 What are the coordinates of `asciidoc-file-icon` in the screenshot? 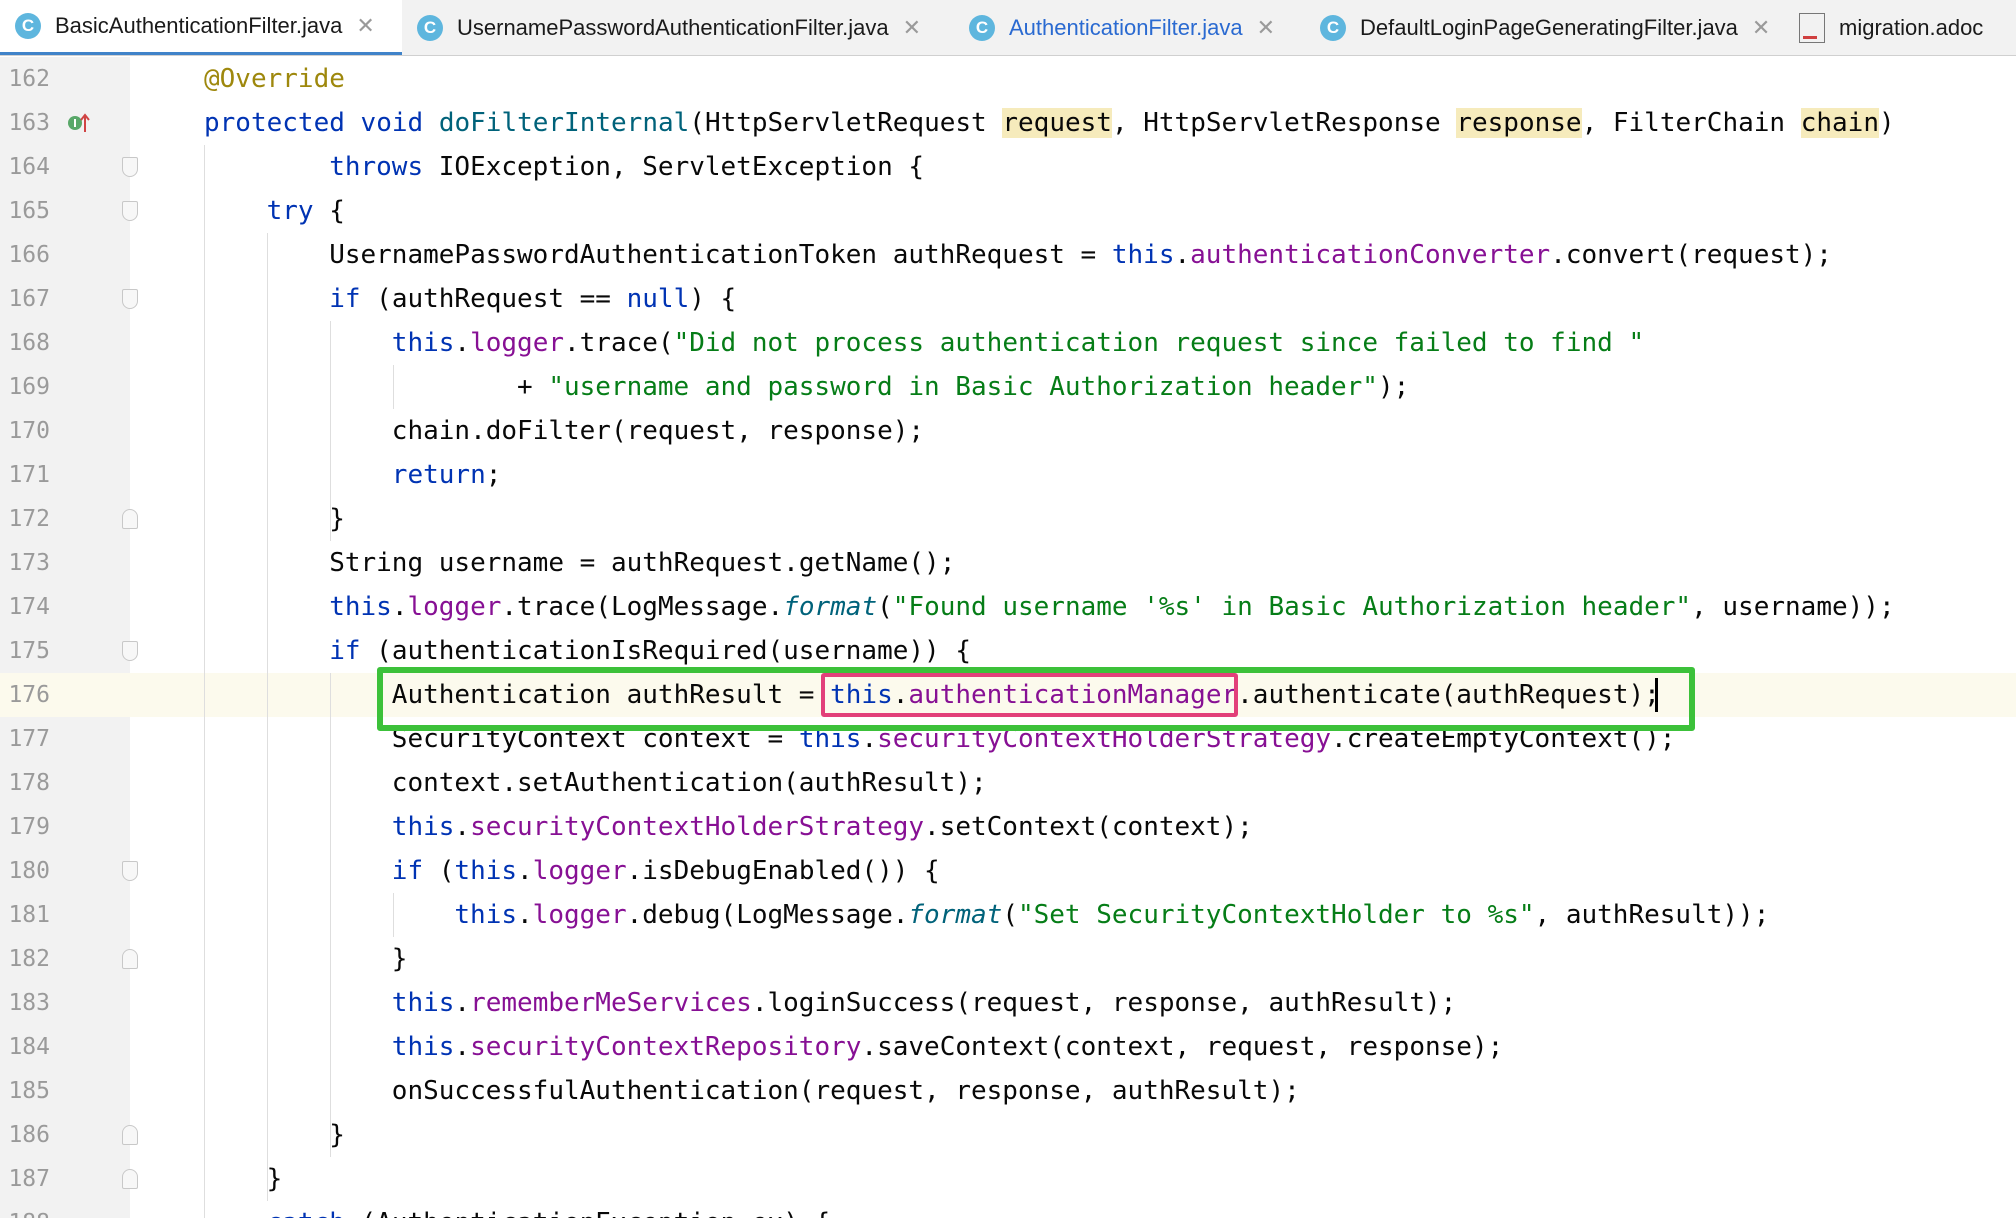 It's located at (1812, 28).